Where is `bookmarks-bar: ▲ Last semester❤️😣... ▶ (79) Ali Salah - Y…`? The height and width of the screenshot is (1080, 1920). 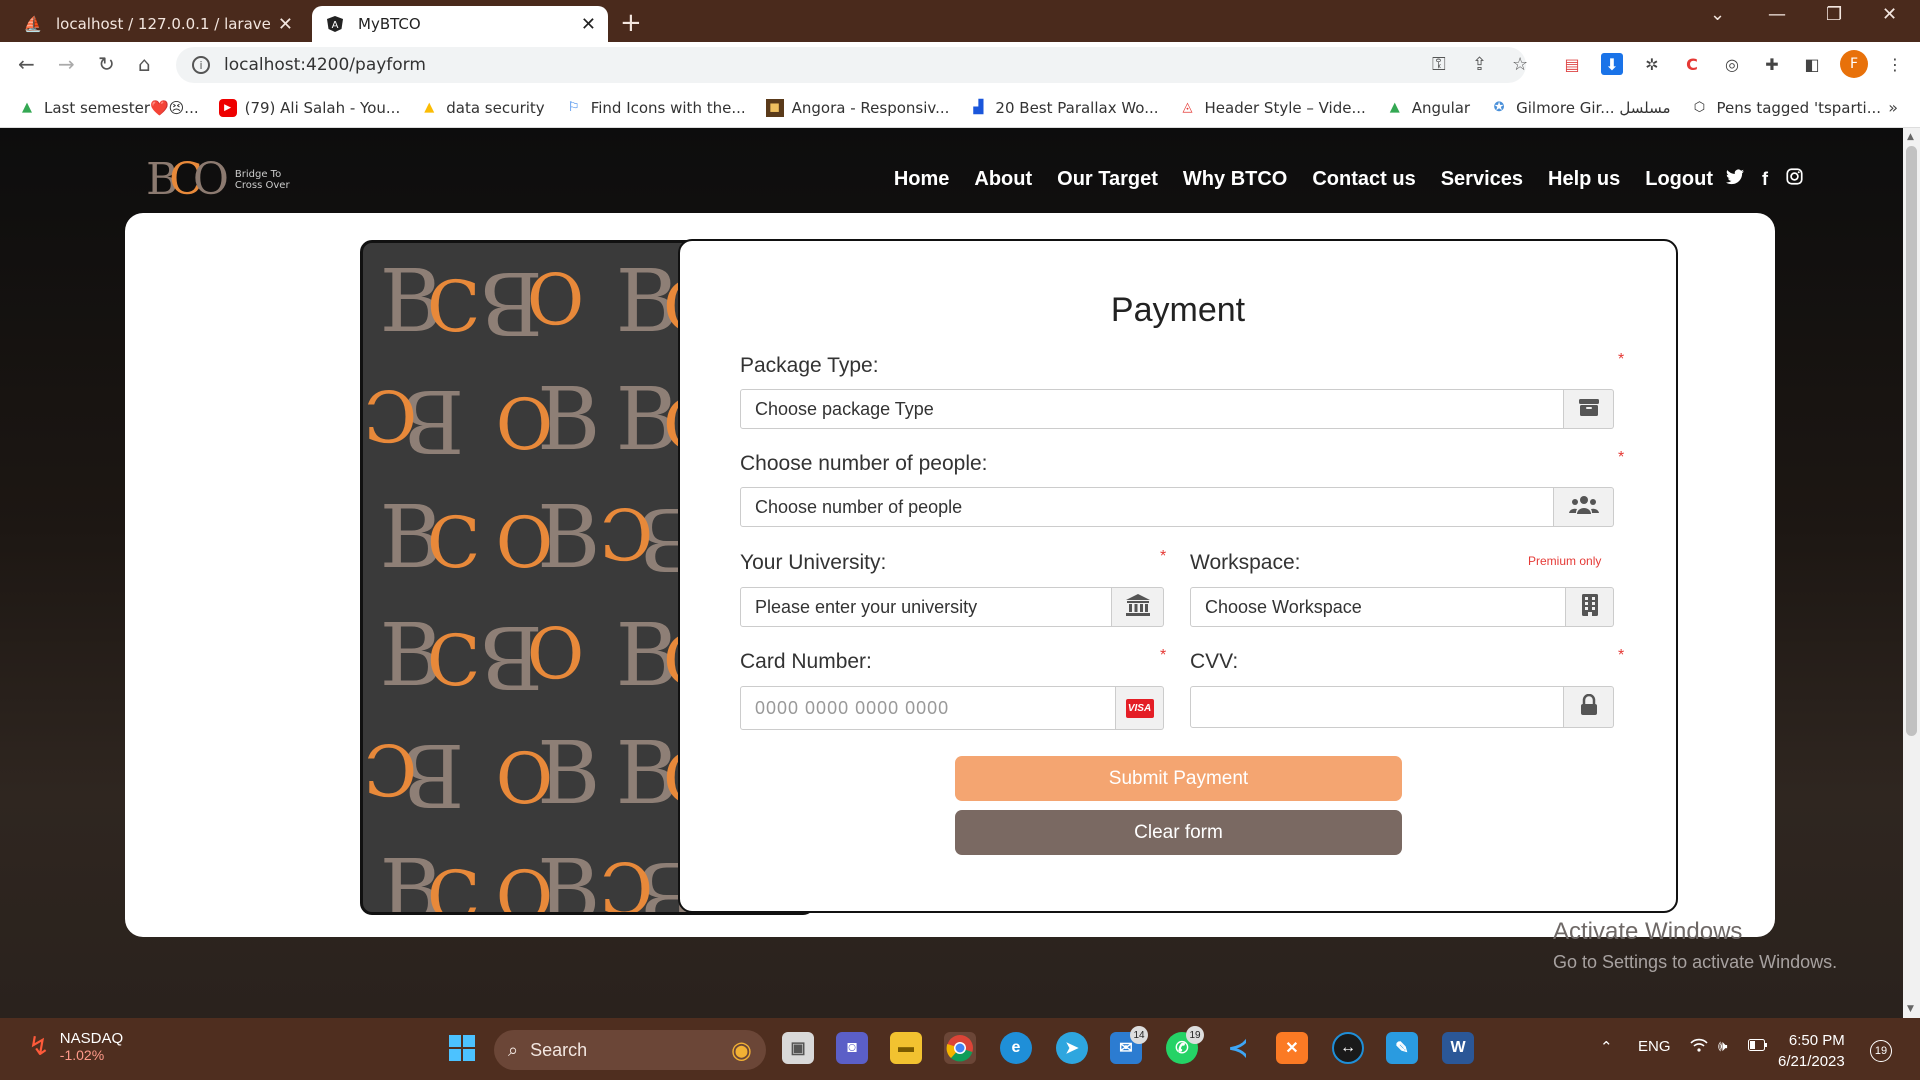 bookmarks-bar: ▲ Last semester❤️😣... ▶ (79) Ali Salah - Y… is located at coordinates (960, 108).